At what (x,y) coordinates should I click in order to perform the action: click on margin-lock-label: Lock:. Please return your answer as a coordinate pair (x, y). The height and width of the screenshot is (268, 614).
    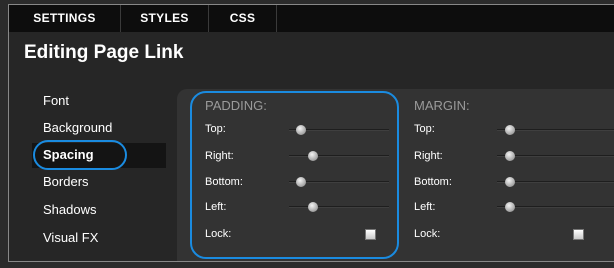
    Looking at the image, I should click on (427, 234).